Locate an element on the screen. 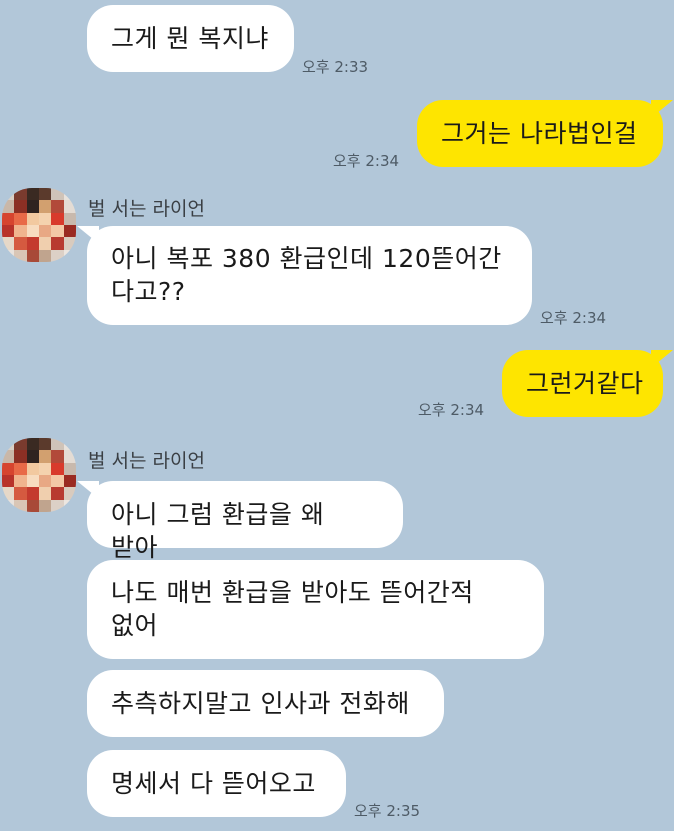 The height and width of the screenshot is (831, 674). message-bubble-incoming: 명세서 다 뜯어오고 is located at coordinates (216, 783).